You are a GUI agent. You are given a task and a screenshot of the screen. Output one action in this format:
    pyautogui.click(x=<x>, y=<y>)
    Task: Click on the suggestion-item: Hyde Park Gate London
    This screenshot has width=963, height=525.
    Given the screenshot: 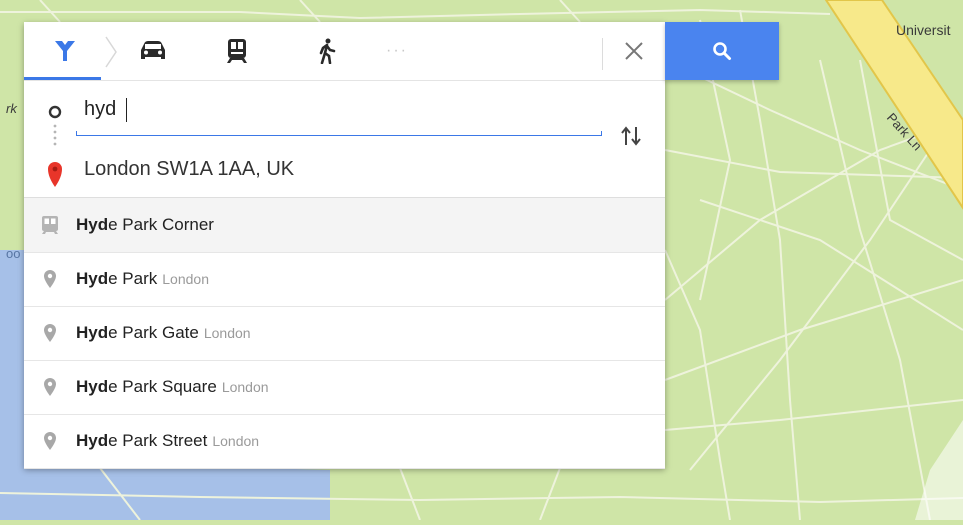 What is the action you would take?
    pyautogui.click(x=344, y=333)
    